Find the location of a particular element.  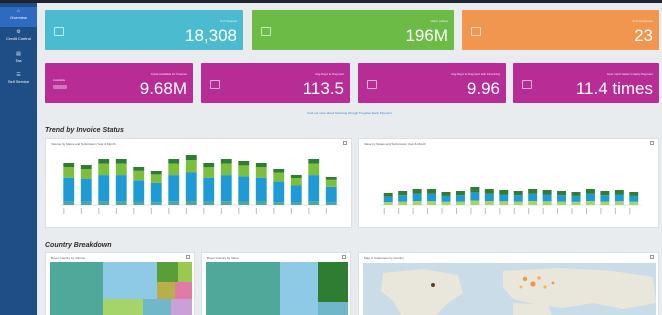

kpi-customers: # of Customers 23 is located at coordinates (560, 30).